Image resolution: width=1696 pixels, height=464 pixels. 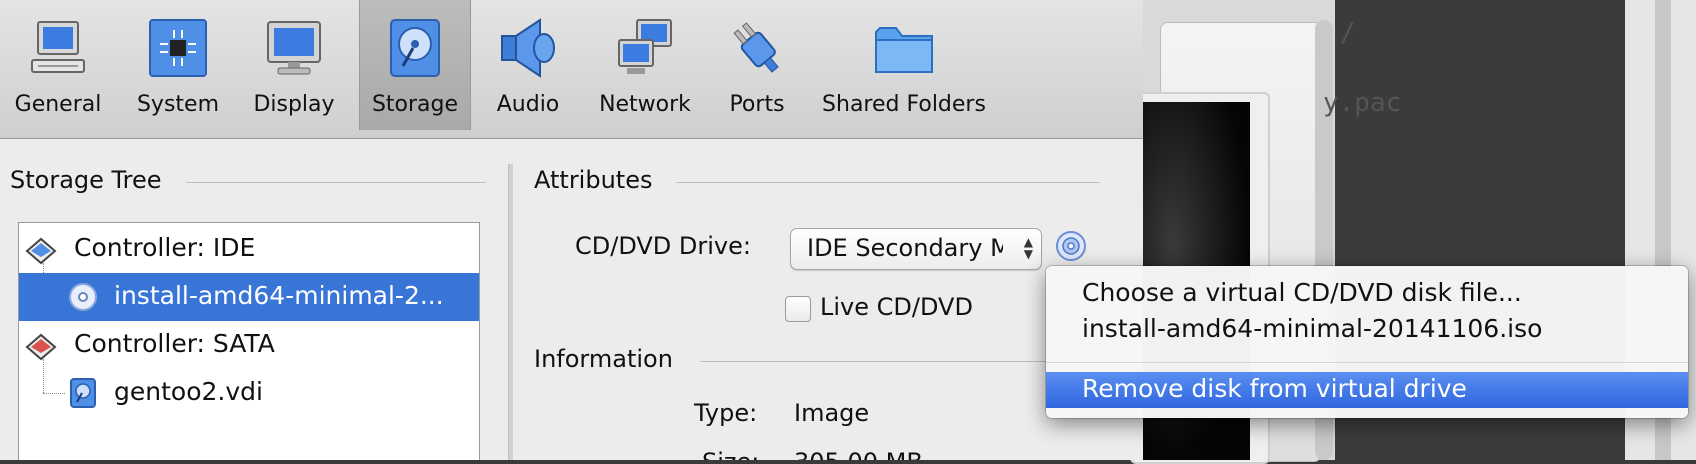 What do you see at coordinates (1071, 246) in the screenshot?
I see `choose-disk-button` at bounding box center [1071, 246].